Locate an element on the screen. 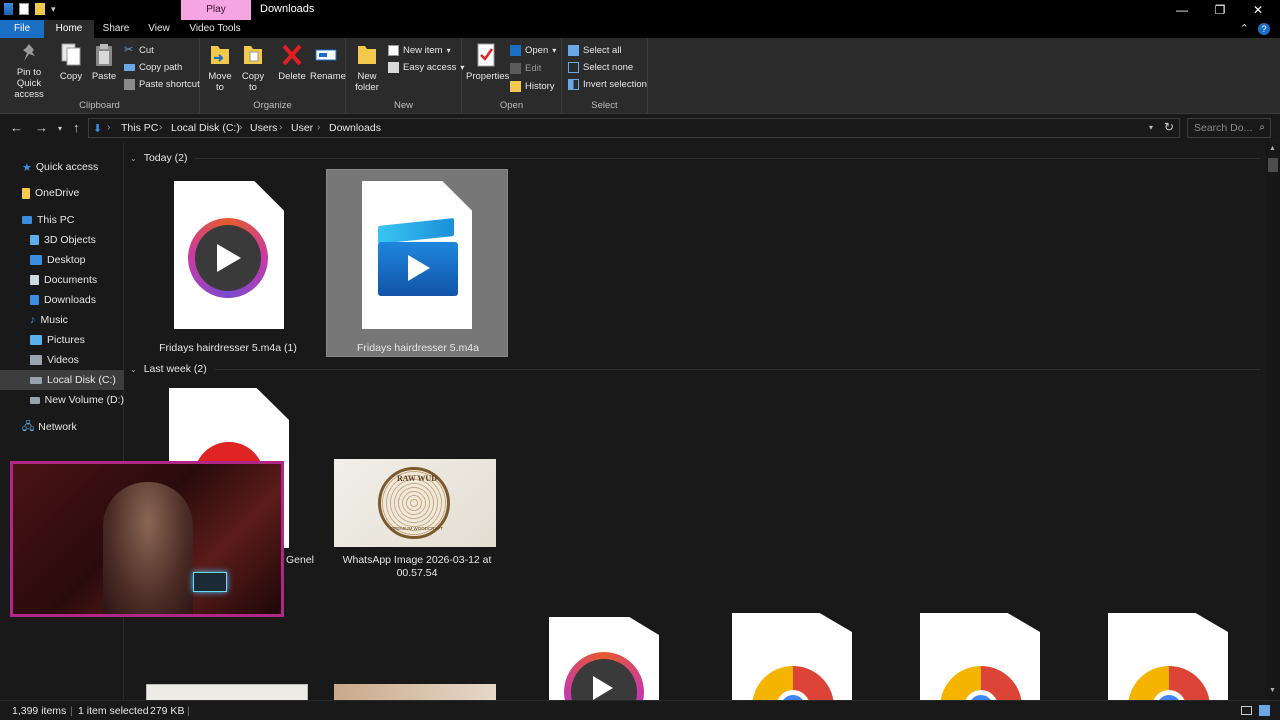 This screenshot has height=720, width=1280. select-all-label: Select all is located at coordinates (602, 50).